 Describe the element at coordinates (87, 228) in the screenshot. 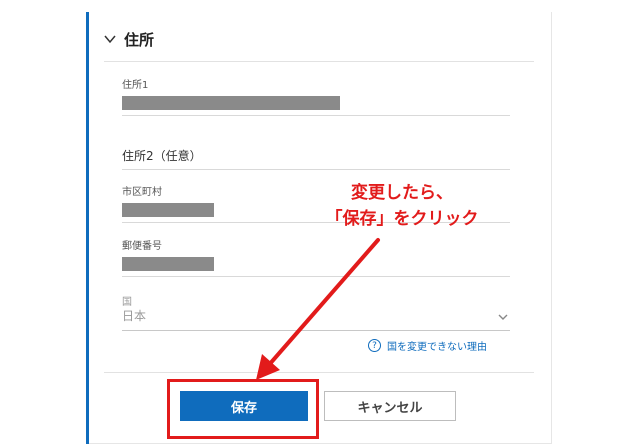

I see `section-accent-bar` at that location.